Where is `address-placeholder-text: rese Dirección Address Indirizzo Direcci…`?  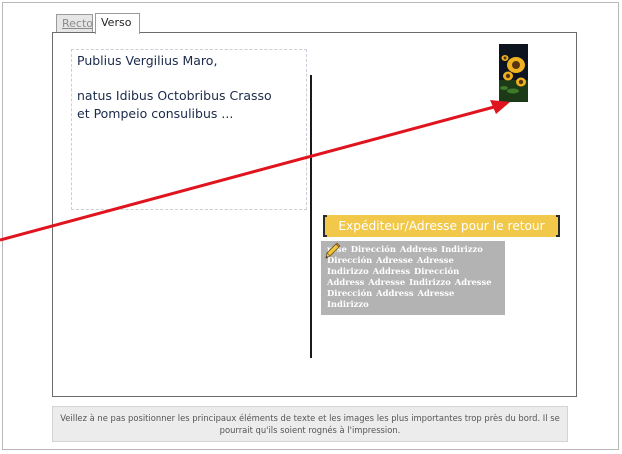
address-placeholder-text: rese Dirección Address Indirizzo Direcci… is located at coordinates (409, 276).